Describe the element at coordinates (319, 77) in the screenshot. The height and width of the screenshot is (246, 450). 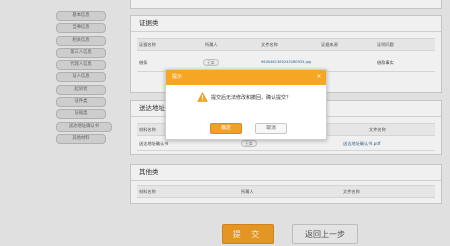
I see `close-icon: ×` at that location.